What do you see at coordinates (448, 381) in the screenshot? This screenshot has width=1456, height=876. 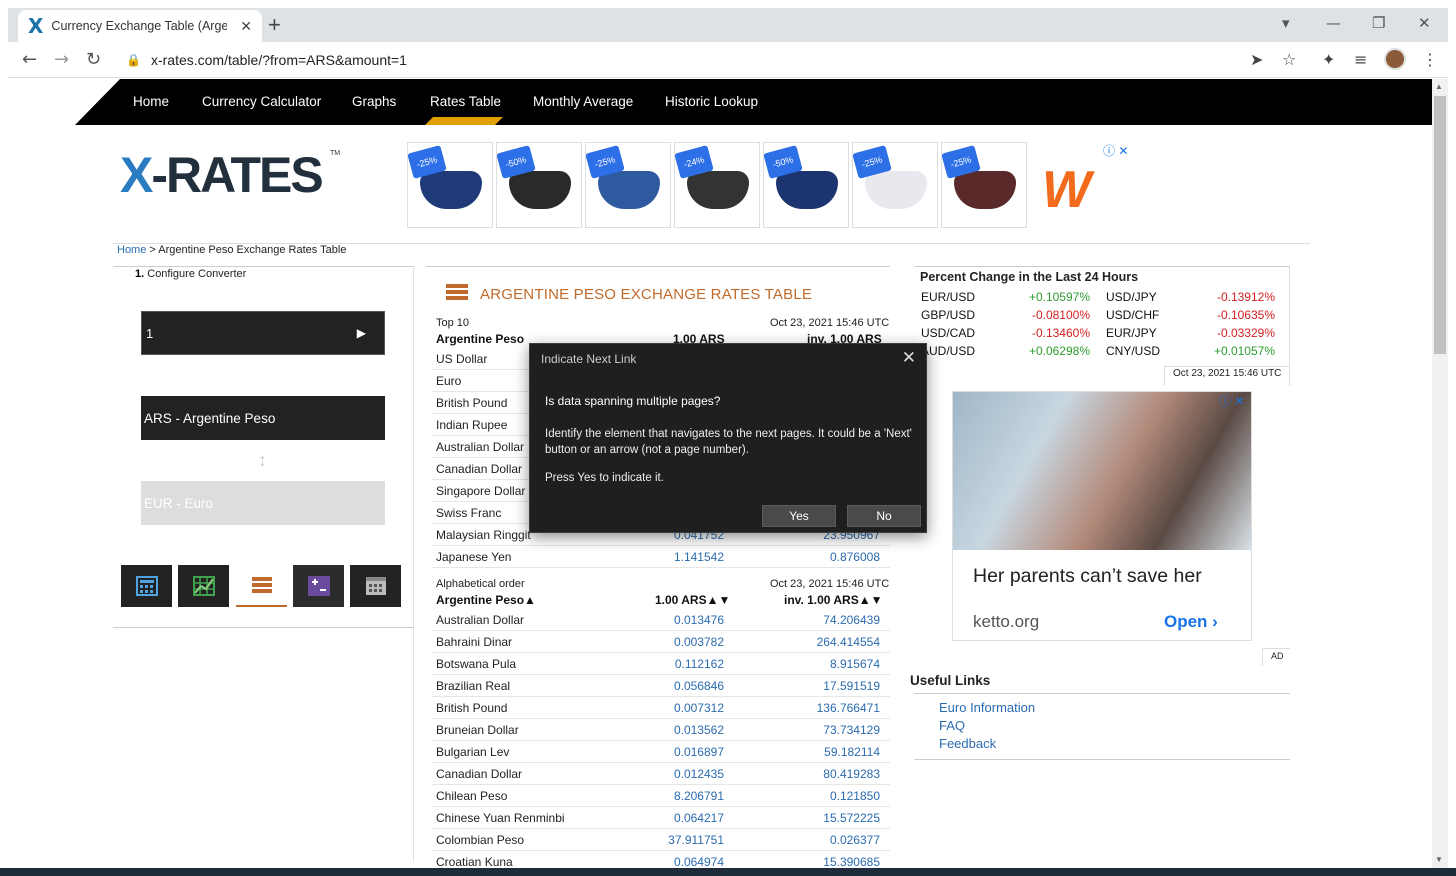 I see `currency-name: Euro` at bounding box center [448, 381].